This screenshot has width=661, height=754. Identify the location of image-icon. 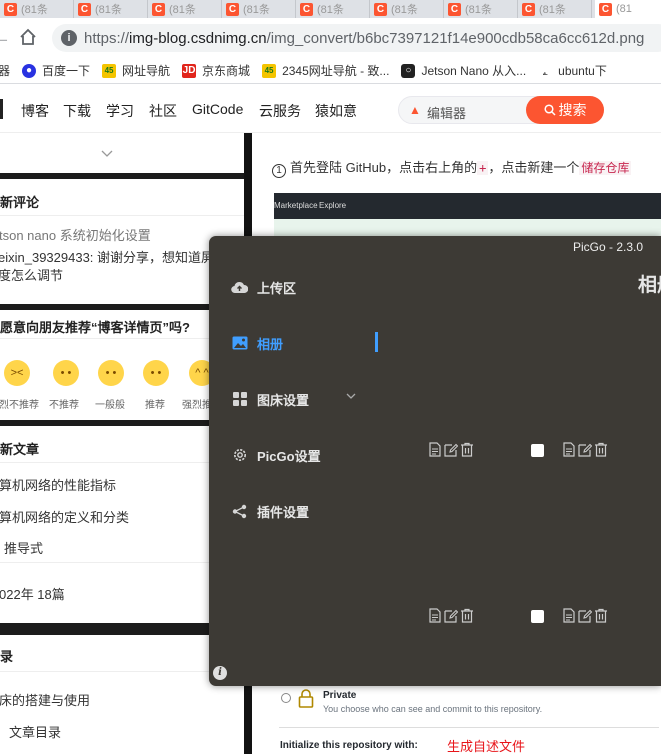
(239, 343).